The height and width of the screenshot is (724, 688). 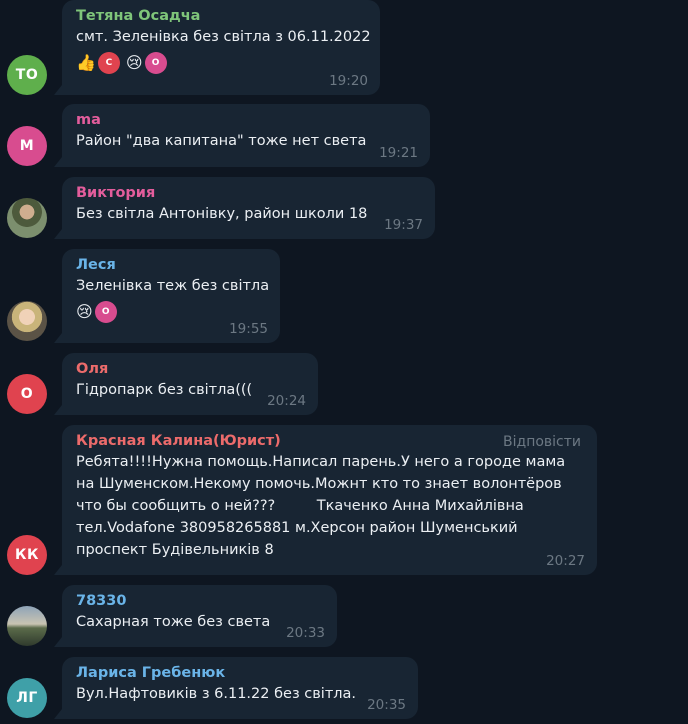 What do you see at coordinates (241, 673) in the screenshot?
I see `sender-name: Лариса Гребенюк` at bounding box center [241, 673].